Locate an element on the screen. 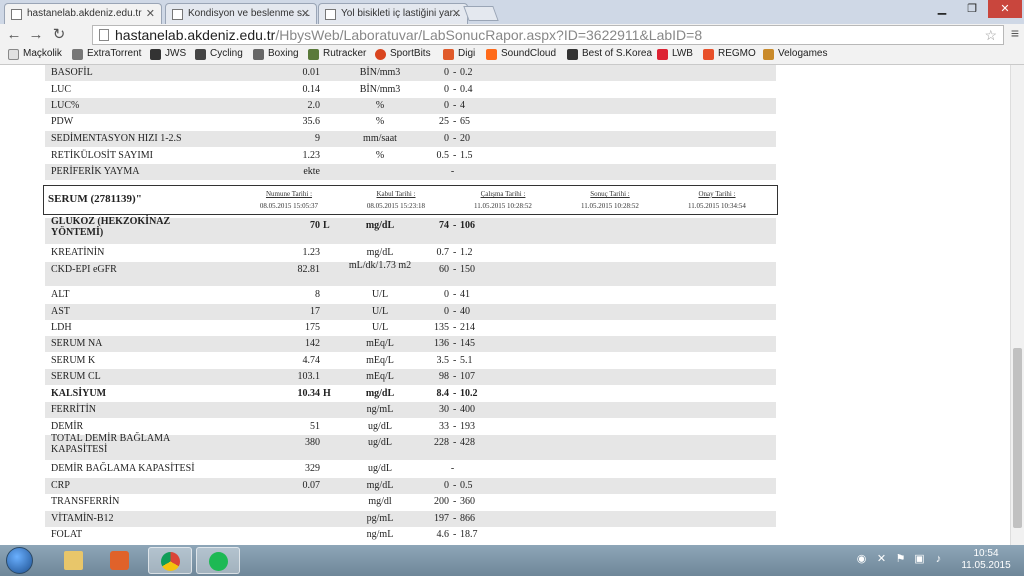 This screenshot has height=576, width=1024. clock: 10:54 11.05.2015 is located at coordinates (986, 560).